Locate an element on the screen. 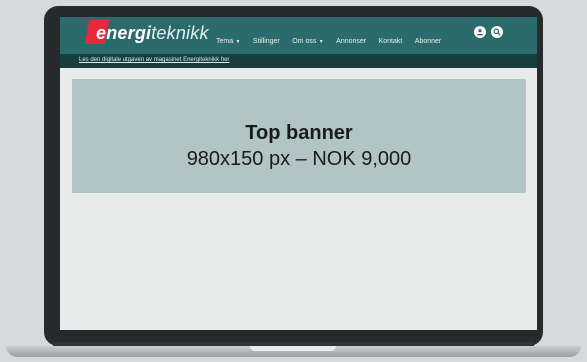 Image resolution: width=587 pixels, height=362 pixels. nav-item-kontakt: Kontakt is located at coordinates (391, 41).